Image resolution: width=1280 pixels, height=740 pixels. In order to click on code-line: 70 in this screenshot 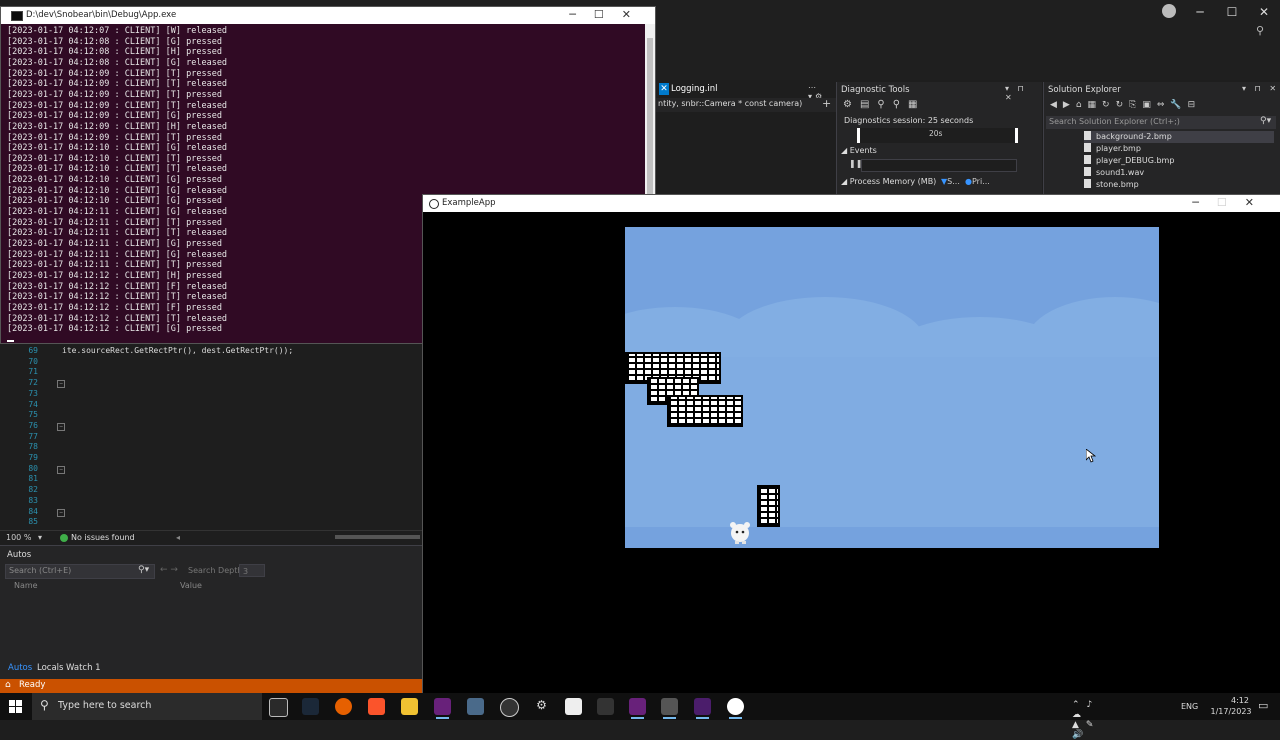, I will do `click(211, 362)`.